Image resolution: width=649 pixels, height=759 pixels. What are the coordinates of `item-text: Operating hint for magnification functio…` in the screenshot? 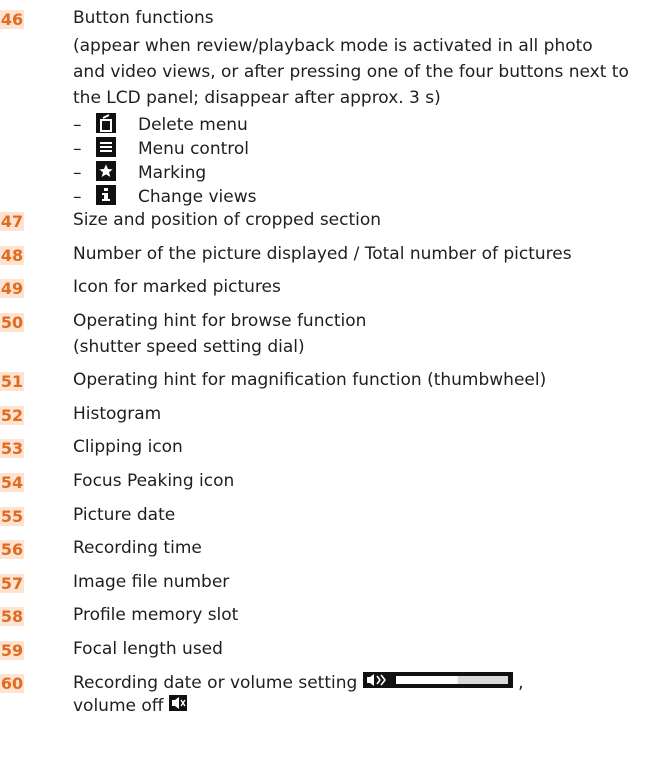 It's located at (310, 380).